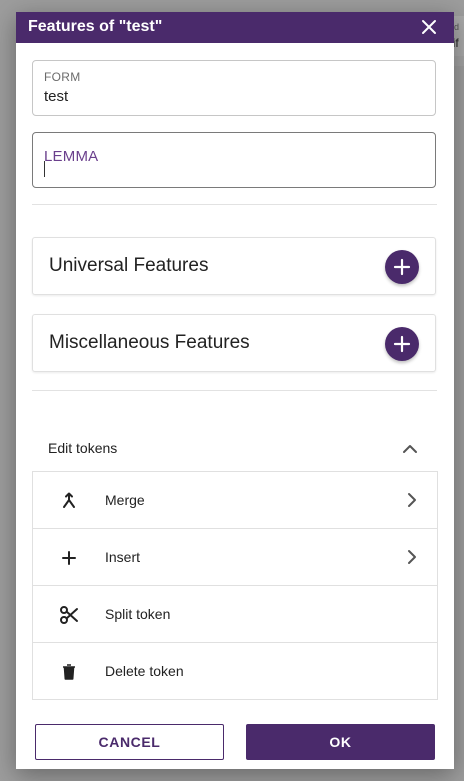 This screenshot has height=781, width=464. Describe the element at coordinates (125, 500) in the screenshot. I see `token-action-label: Merge` at that location.